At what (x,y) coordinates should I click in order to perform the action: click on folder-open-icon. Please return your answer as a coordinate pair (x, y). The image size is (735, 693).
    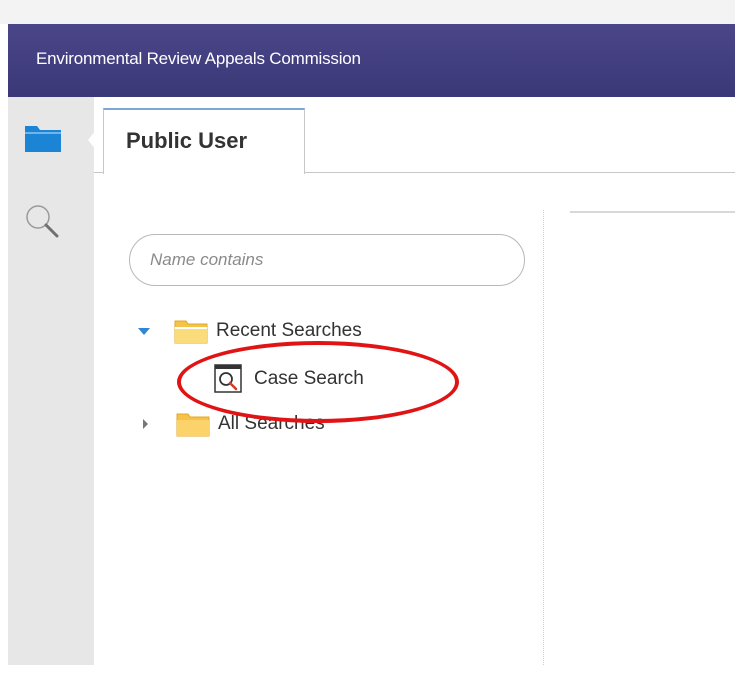
    Looking at the image, I should click on (191, 331).